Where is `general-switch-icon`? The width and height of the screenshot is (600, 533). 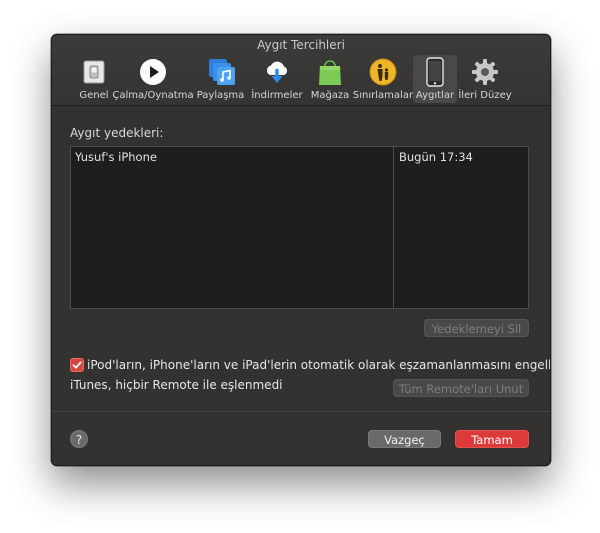 general-switch-icon is located at coordinates (94, 72).